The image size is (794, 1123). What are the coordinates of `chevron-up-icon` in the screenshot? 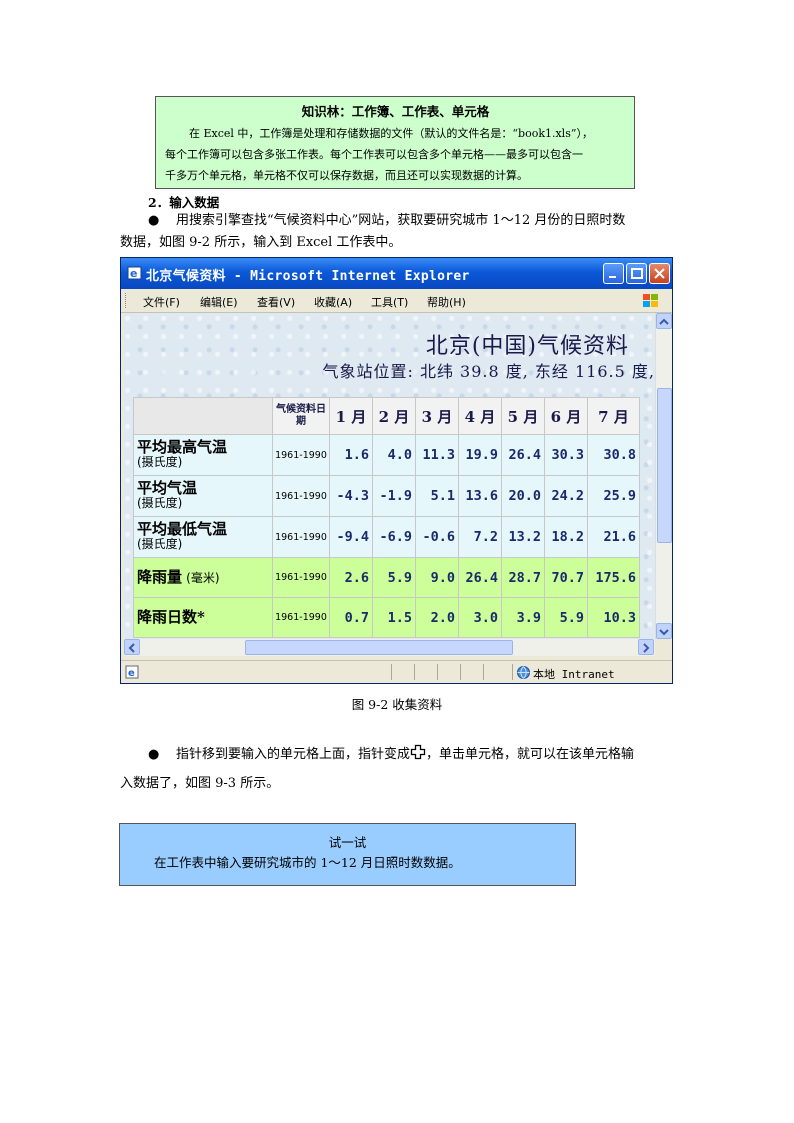 It's located at (664, 321).